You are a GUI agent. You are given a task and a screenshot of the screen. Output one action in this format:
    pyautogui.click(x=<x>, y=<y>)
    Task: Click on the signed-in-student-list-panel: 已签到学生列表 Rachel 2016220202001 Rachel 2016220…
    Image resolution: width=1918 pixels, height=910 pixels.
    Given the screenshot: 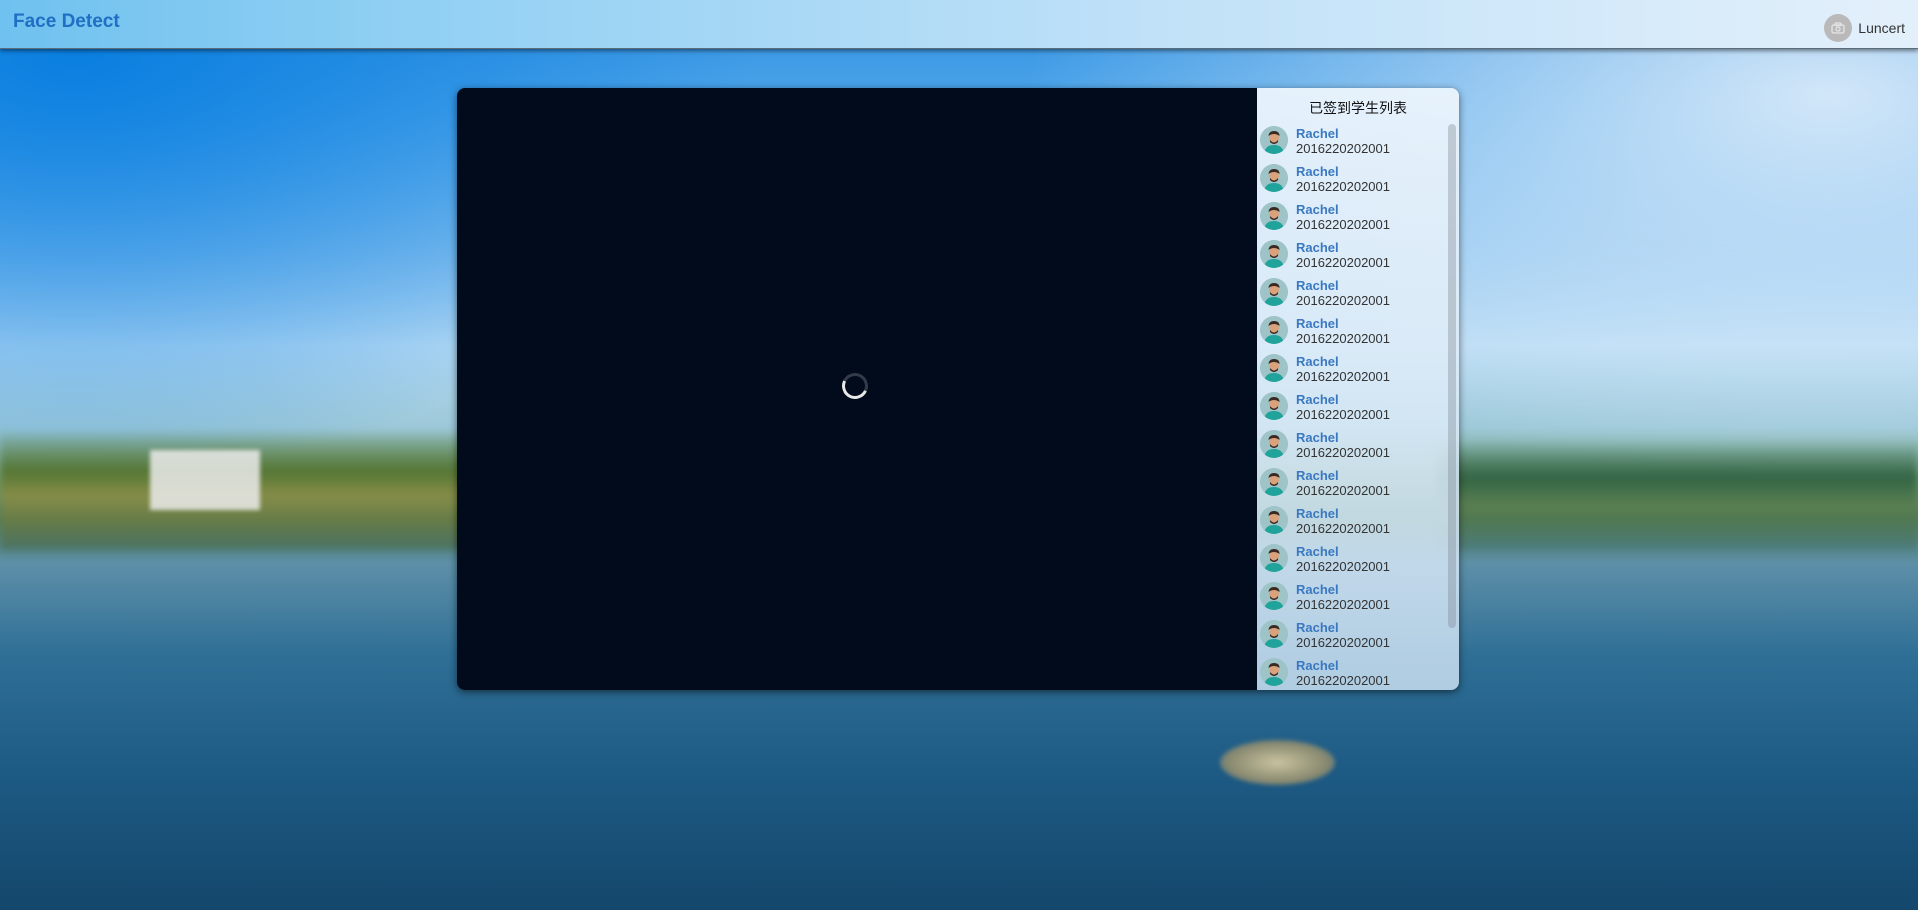 What is the action you would take?
    pyautogui.click(x=1358, y=389)
    